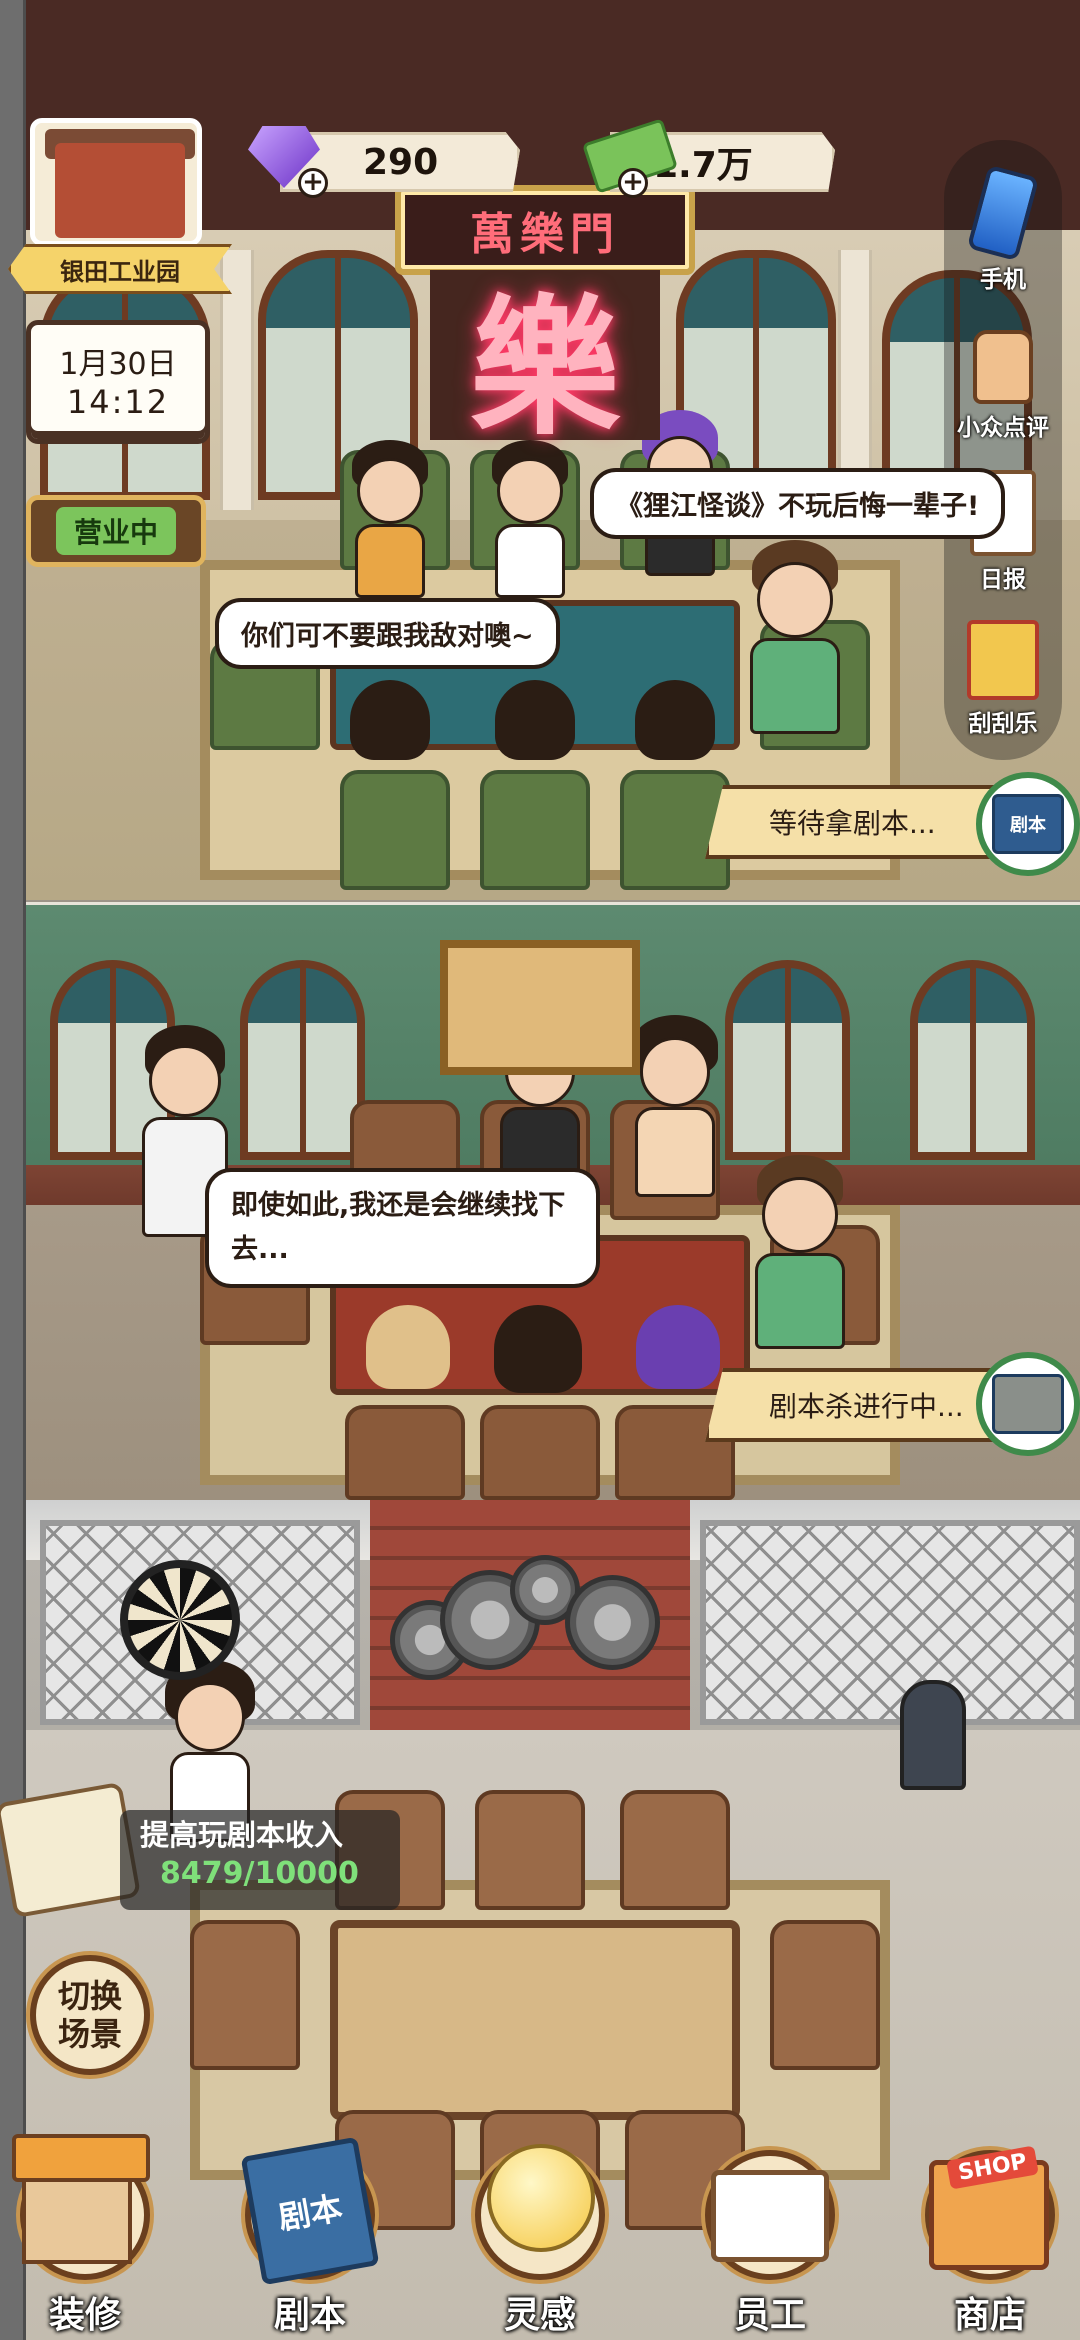 The width and height of the screenshot is (1080, 2340). I want to click on speech-bubble: 《狸江怪谈》不玩后悔一辈子!, so click(798, 503).